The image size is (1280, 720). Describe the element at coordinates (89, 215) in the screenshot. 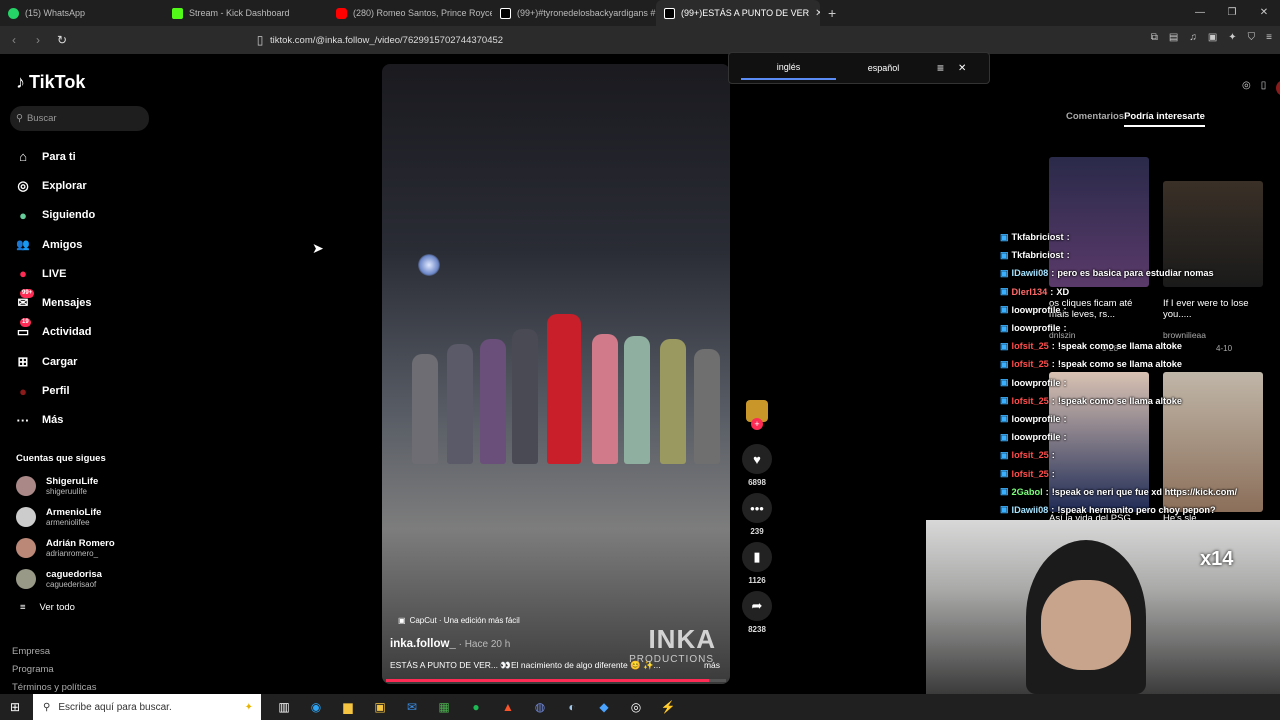

I see `menu-item-siguiendo: ● Siguiendo` at that location.